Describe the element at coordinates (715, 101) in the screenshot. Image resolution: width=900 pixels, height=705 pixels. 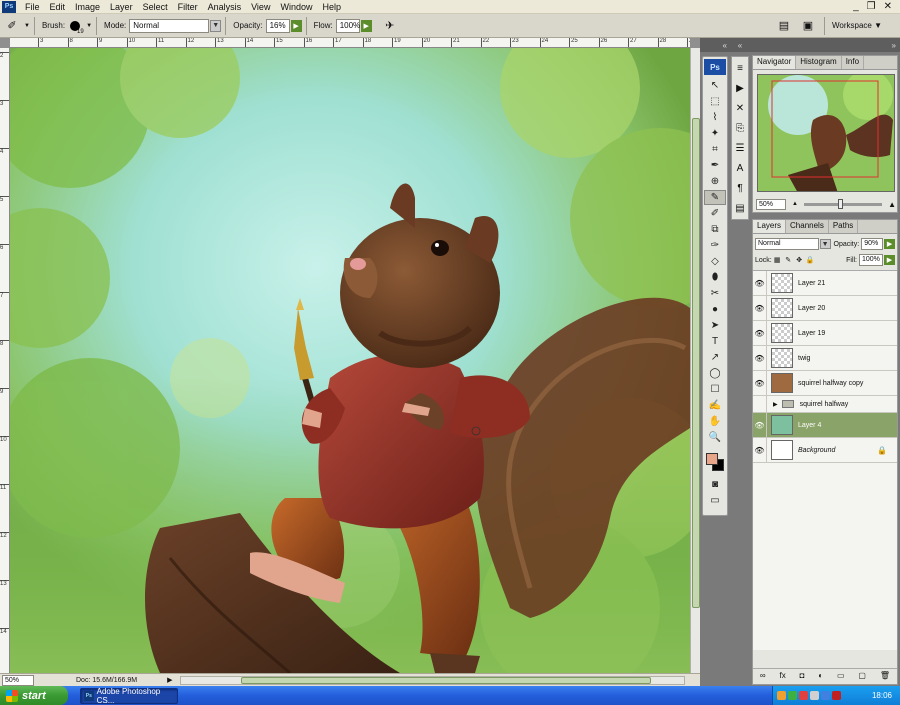
I see `tool-1-icon: ⬚` at that location.